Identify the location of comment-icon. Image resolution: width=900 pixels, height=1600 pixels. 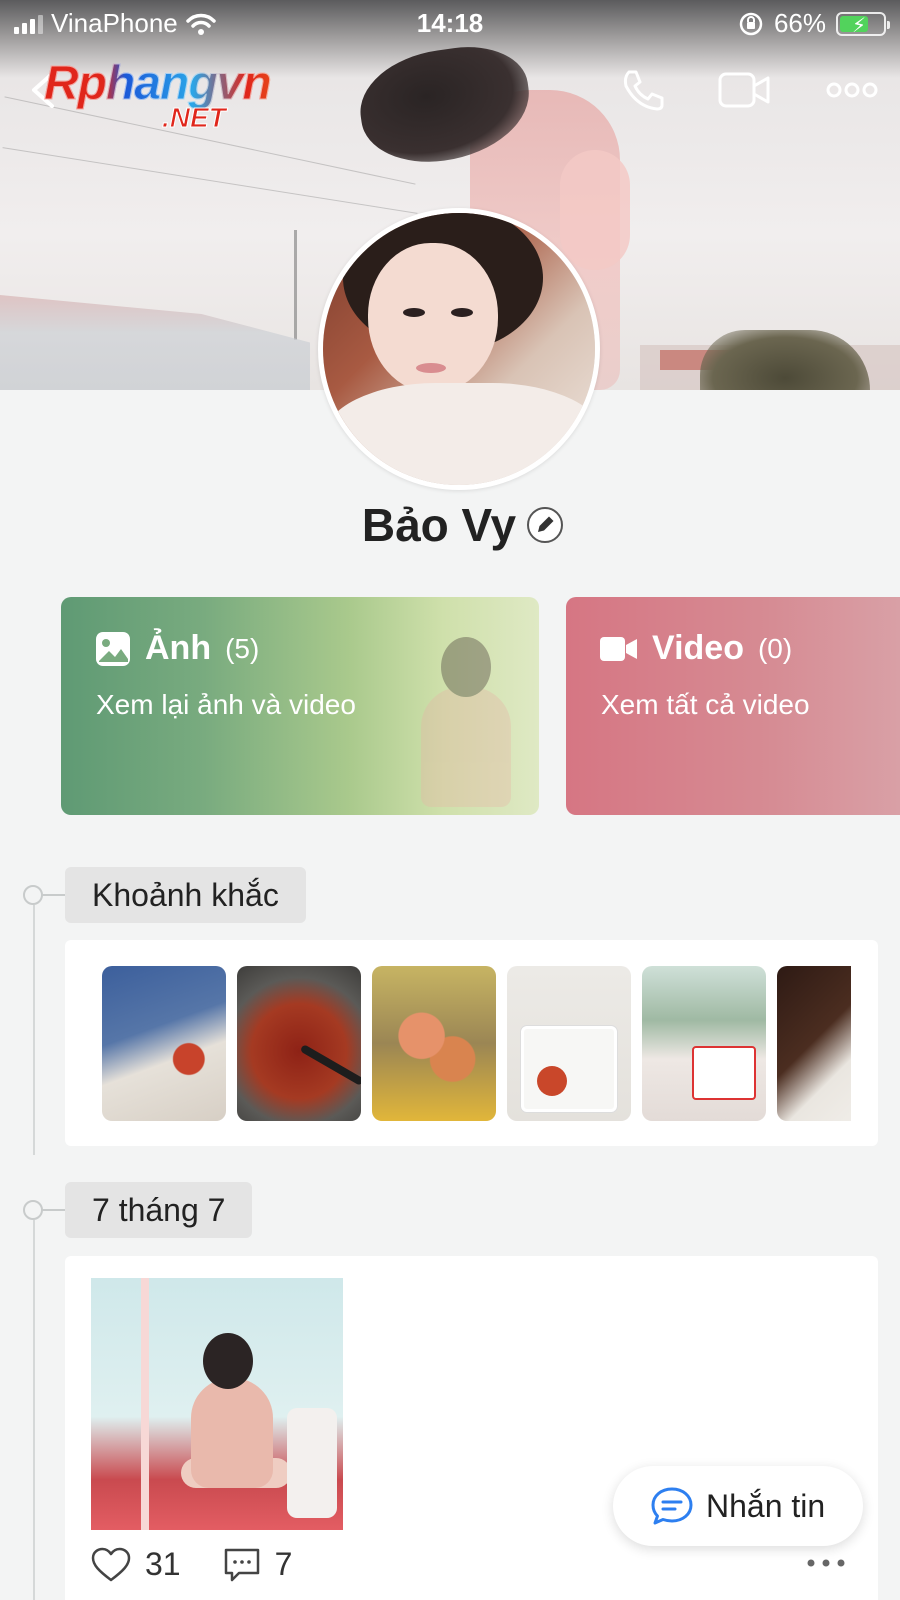
(242, 1565).